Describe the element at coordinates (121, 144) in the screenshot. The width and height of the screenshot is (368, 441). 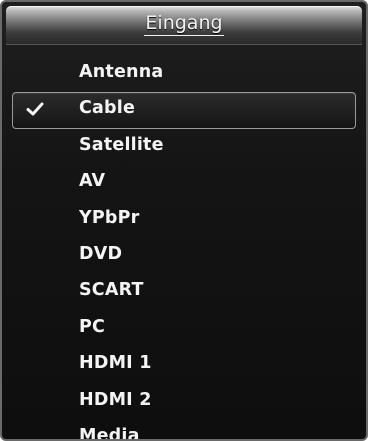
I see `source-item-label: Satellite` at that location.